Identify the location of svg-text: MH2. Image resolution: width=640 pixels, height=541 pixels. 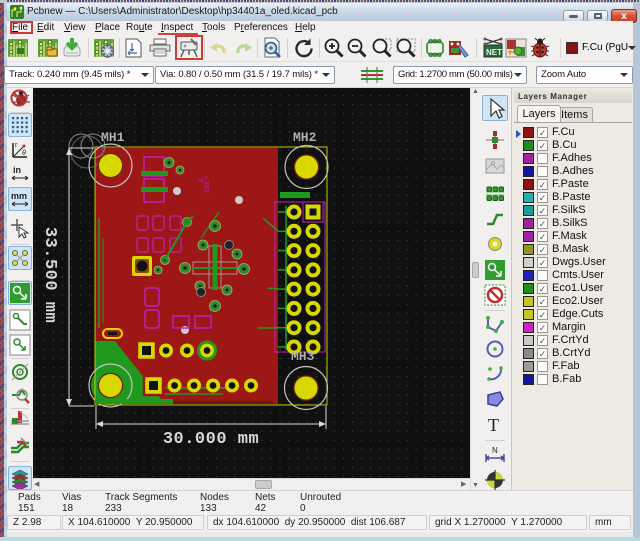
(305, 137).